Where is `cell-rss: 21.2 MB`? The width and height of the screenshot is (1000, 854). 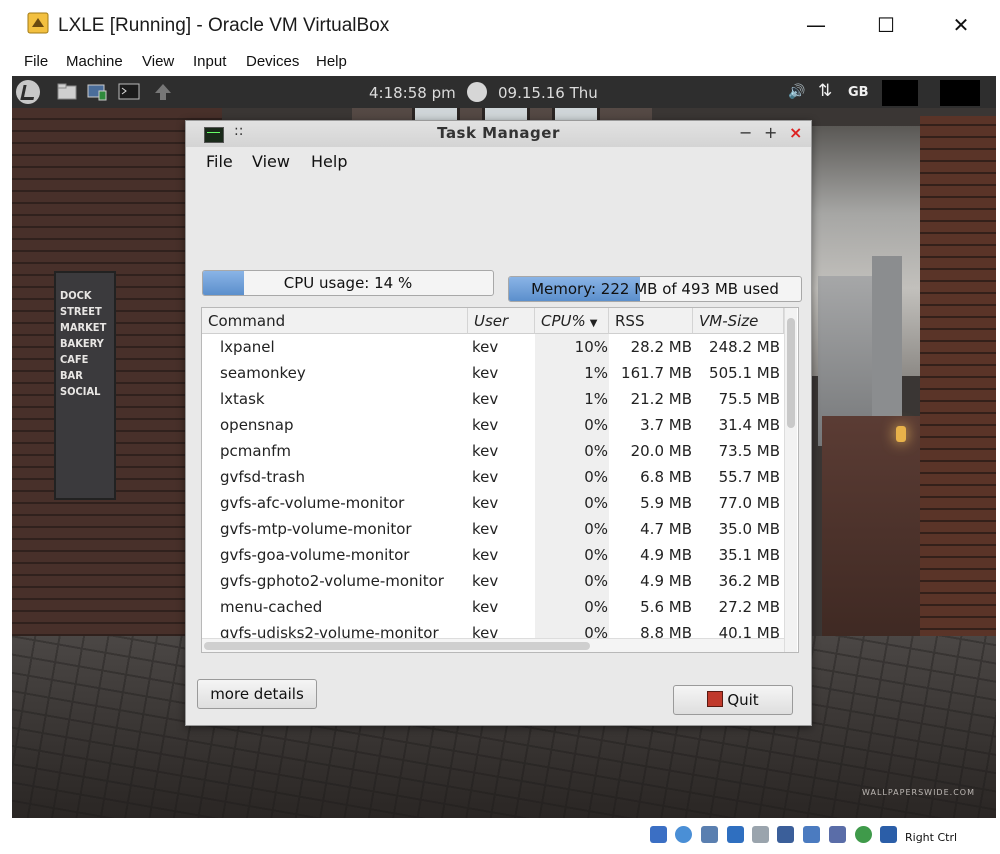 cell-rss: 21.2 MB is located at coordinates (661, 399).